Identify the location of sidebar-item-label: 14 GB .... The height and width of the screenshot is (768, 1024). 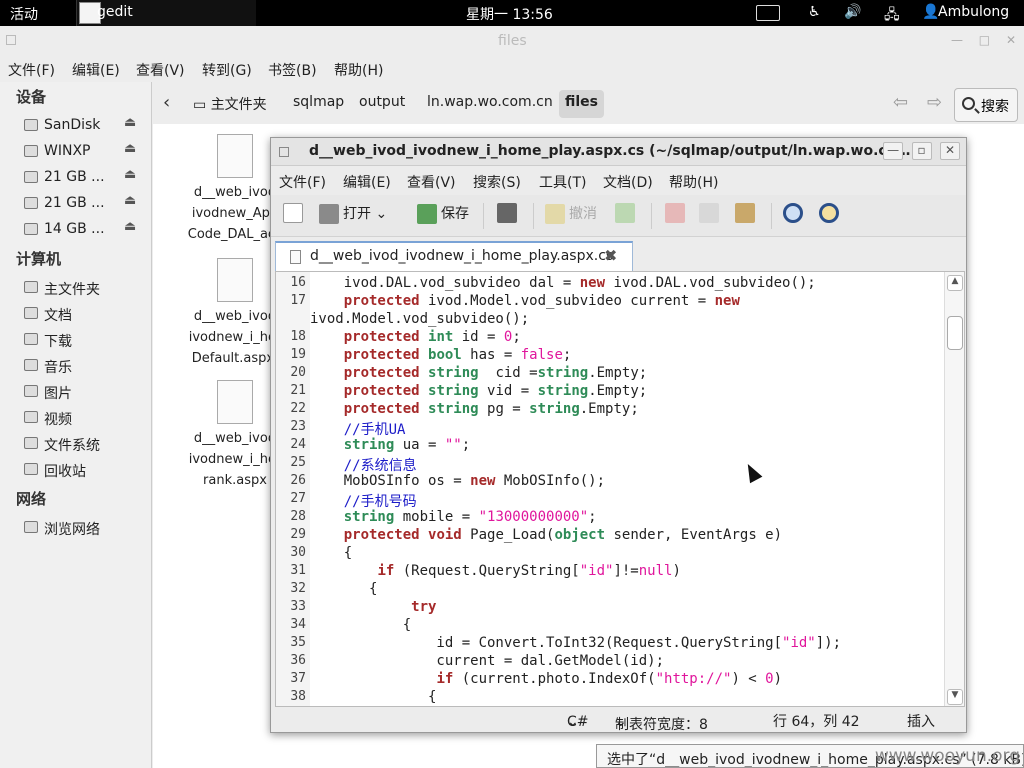
(74, 229).